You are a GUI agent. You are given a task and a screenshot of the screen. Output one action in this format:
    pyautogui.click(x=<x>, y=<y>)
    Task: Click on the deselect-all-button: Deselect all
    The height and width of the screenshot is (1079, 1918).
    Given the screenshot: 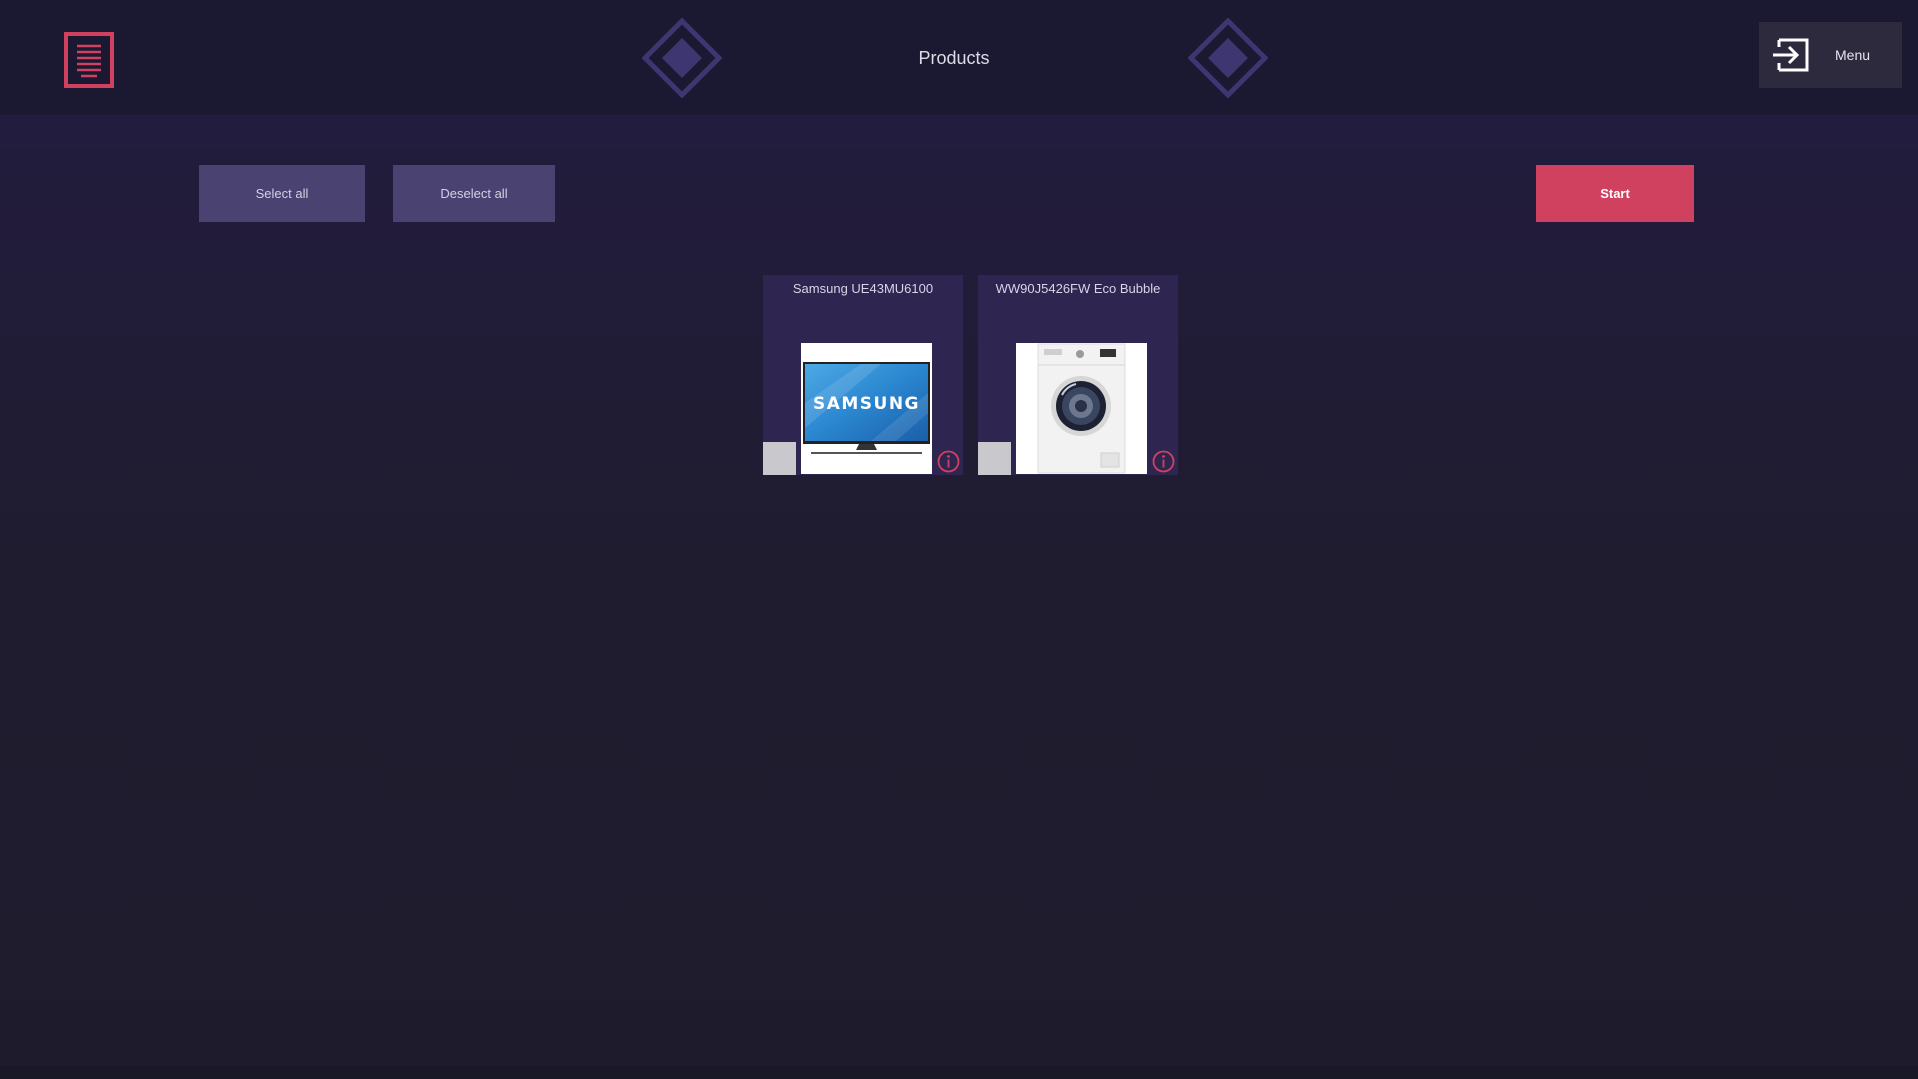 What is the action you would take?
    pyautogui.click(x=474, y=193)
    